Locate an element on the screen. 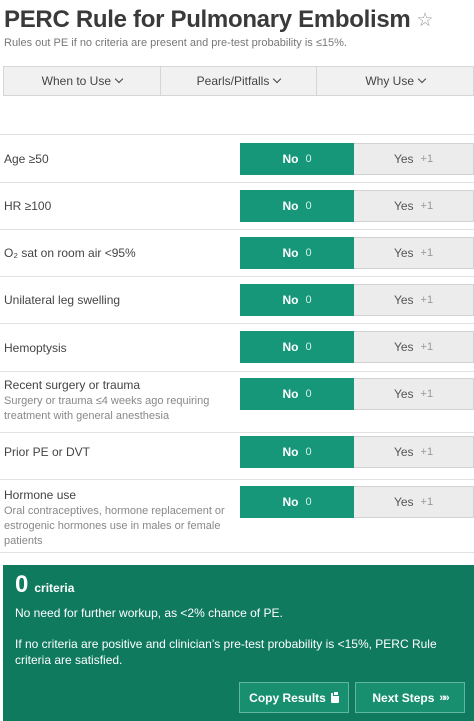  title-row: PERC Rule for Pulmonary Embolism ☆ is located at coordinates (219, 20).